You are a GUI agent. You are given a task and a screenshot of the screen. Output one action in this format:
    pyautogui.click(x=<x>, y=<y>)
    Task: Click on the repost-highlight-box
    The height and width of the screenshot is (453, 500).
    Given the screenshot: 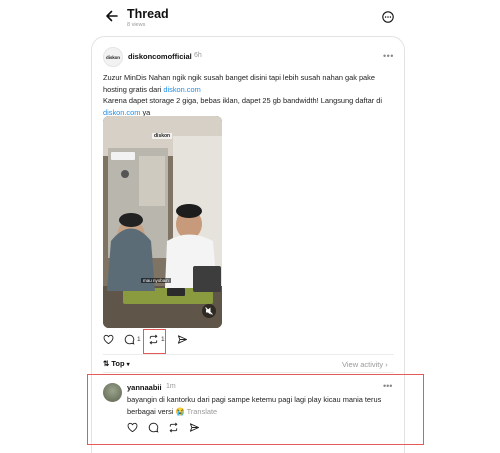 What is the action you would take?
    pyautogui.click(x=154, y=341)
    